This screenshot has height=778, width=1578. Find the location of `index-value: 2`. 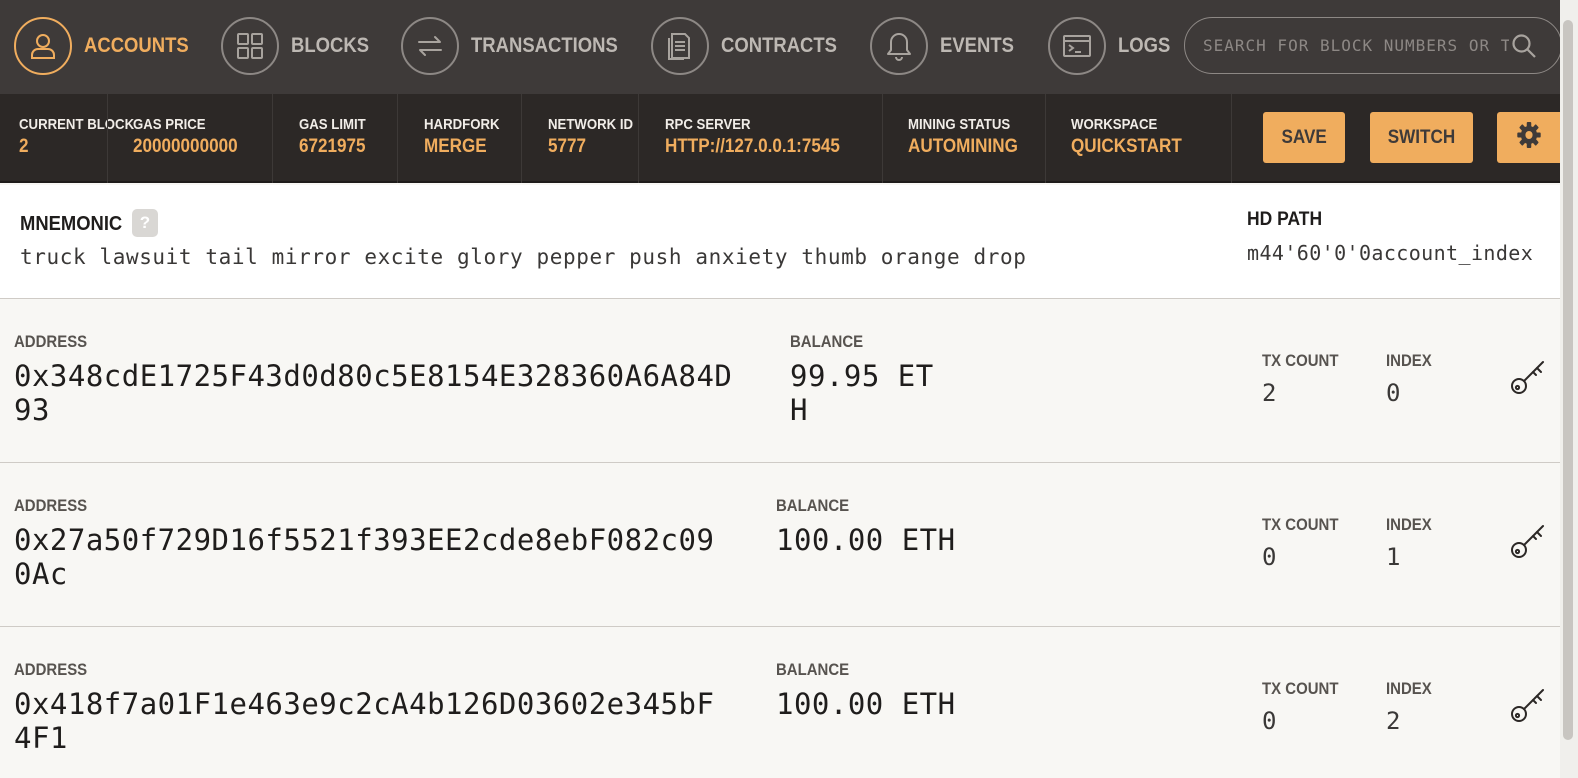

index-value: 2 is located at coordinates (1393, 721).